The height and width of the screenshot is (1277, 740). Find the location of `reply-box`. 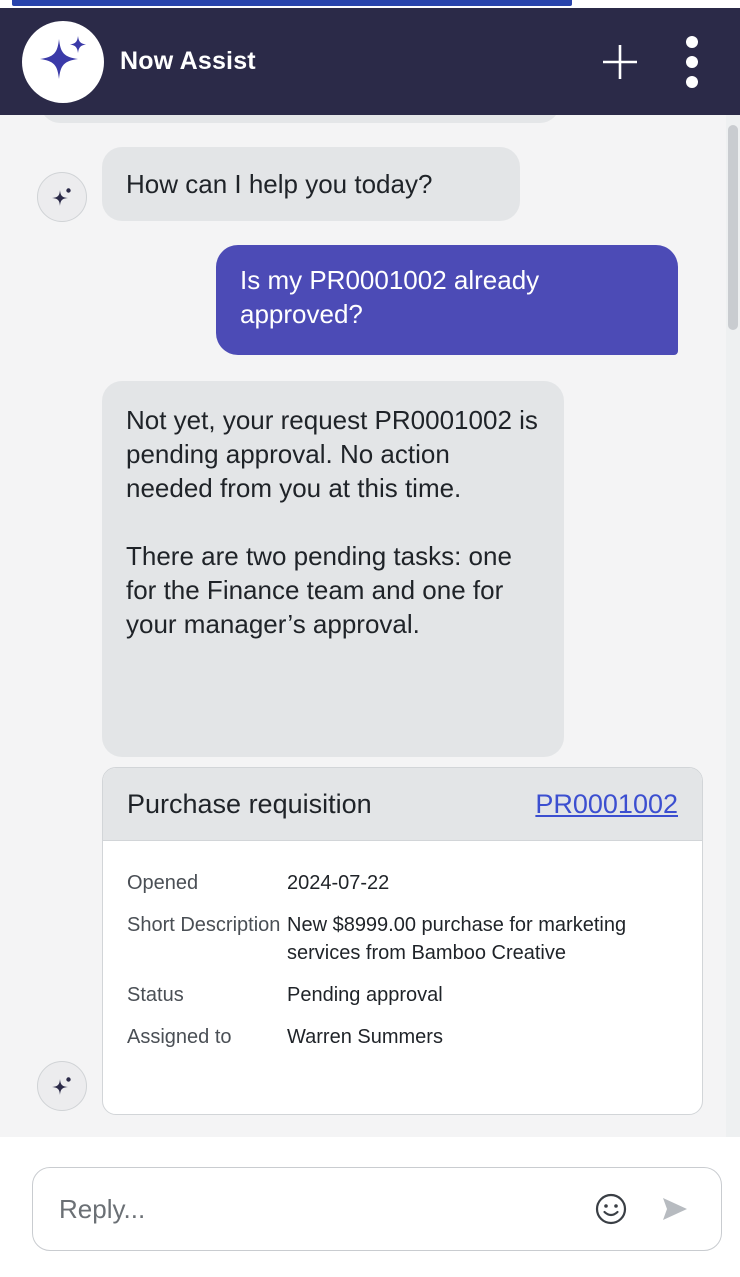

reply-box is located at coordinates (377, 1209).